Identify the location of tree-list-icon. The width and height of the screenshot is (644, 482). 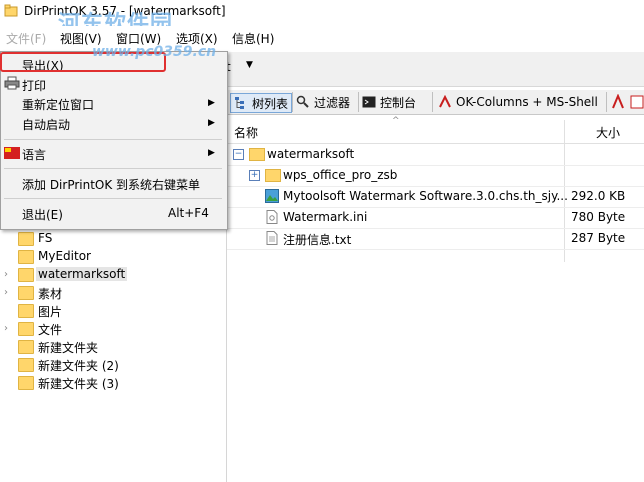
(239, 103).